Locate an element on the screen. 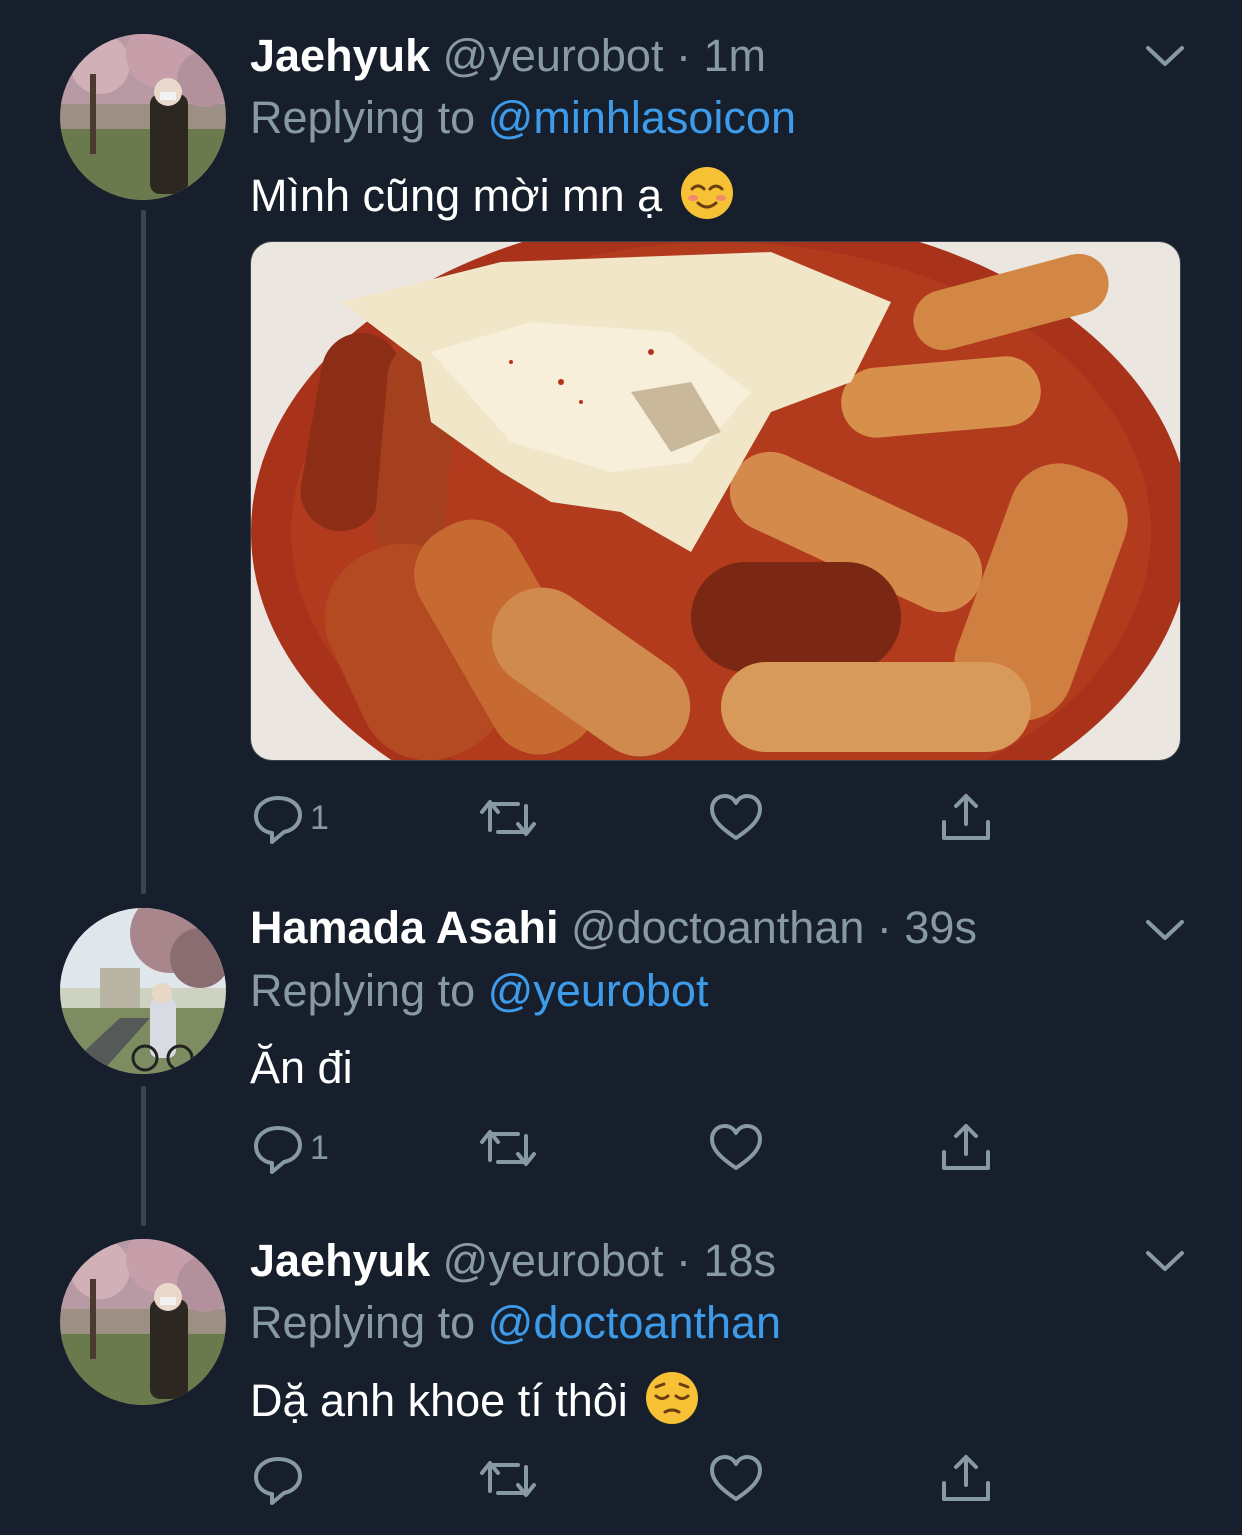 The image size is (1242, 1535). tweet-text-content: Ăn đi is located at coordinates (301, 1067).